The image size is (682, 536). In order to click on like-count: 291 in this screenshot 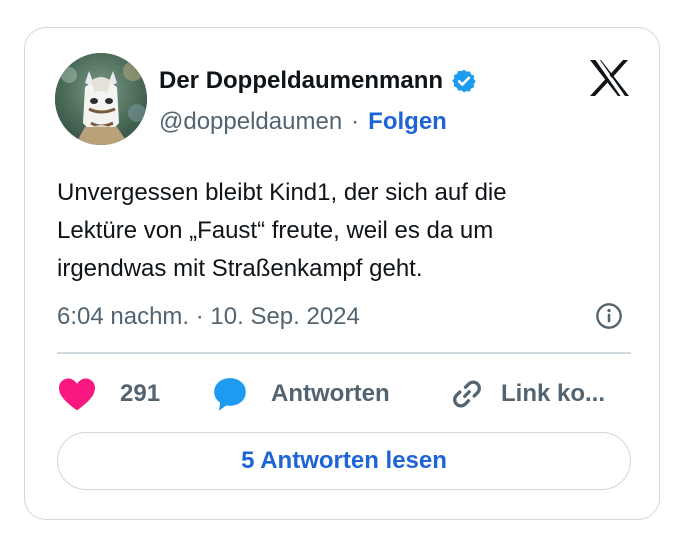, I will do `click(140, 393)`.